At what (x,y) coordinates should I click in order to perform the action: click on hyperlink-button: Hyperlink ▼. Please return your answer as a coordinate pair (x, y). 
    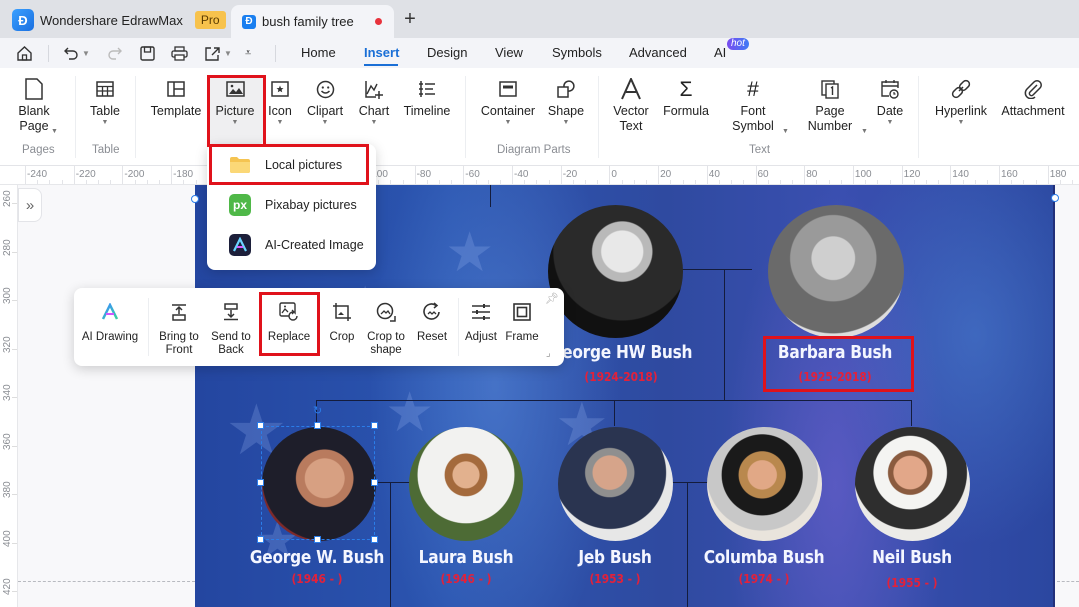
    Looking at the image, I should click on (961, 101).